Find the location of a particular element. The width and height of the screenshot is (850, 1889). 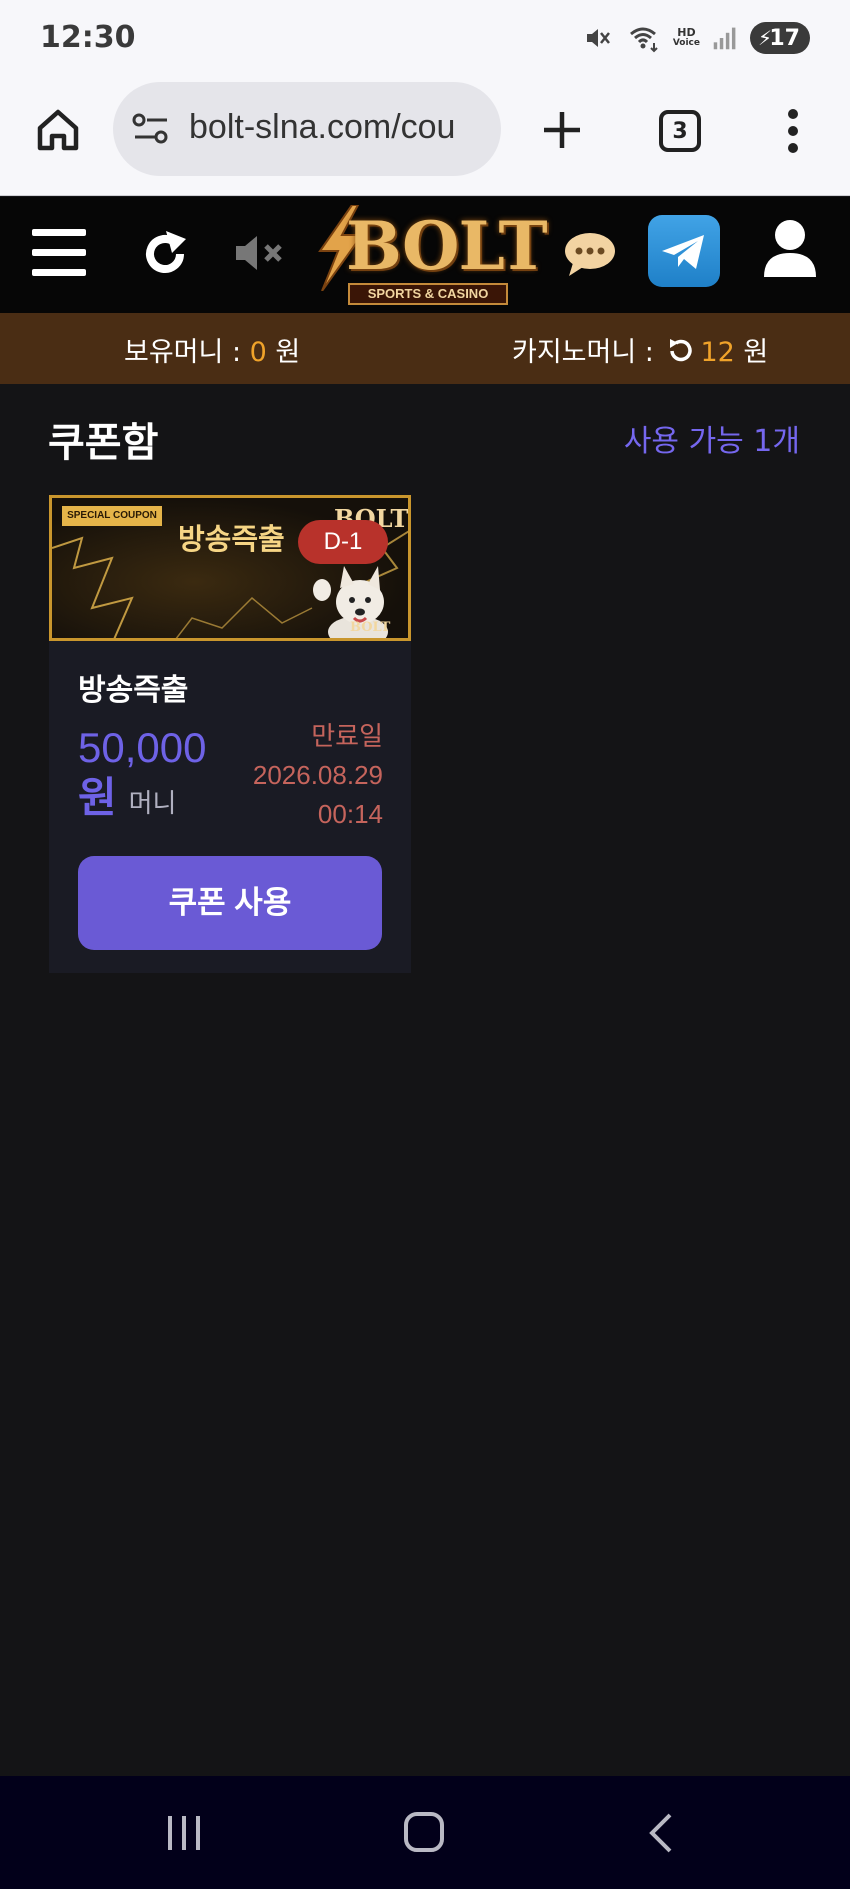

address-bar: bolt-slna.com/cou is located at coordinates (307, 129).